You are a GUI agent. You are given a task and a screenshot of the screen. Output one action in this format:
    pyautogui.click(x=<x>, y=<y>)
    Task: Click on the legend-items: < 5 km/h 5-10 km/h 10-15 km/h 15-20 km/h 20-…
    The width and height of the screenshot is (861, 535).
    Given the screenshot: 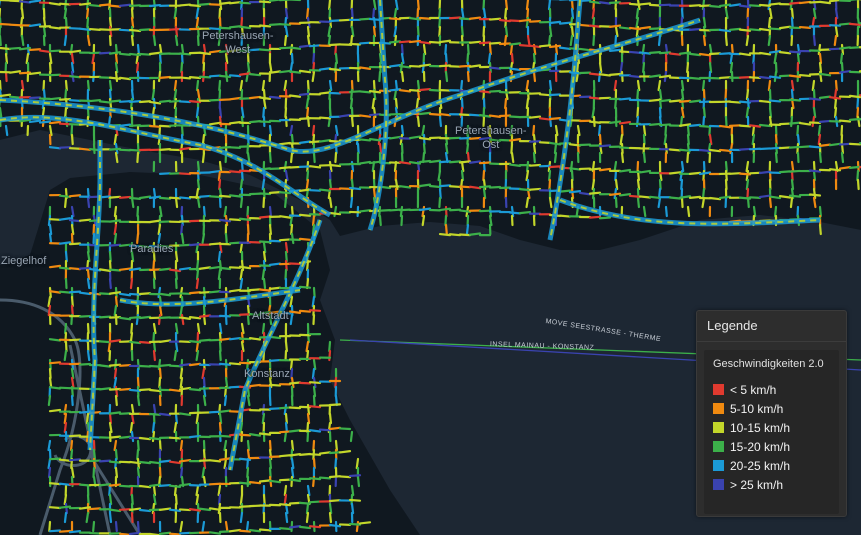 What is the action you would take?
    pyautogui.click(x=772, y=437)
    